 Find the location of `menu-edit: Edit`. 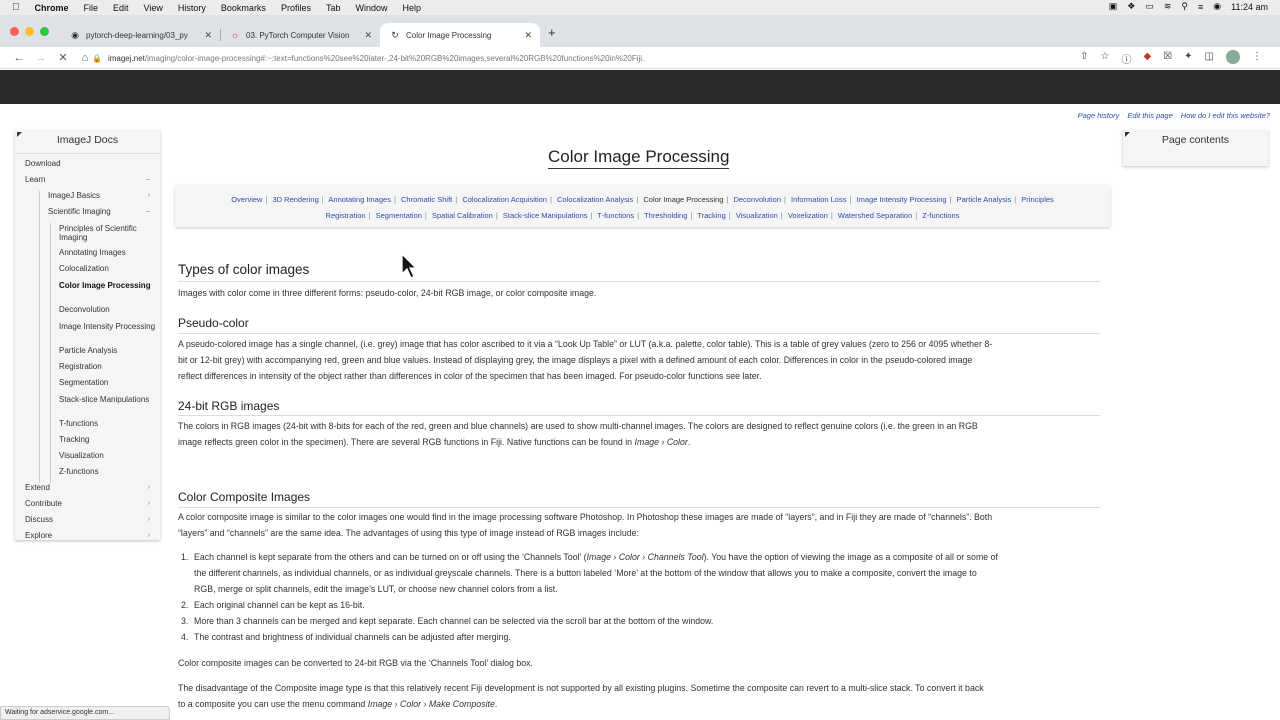

menu-edit: Edit is located at coordinates (121, 8).